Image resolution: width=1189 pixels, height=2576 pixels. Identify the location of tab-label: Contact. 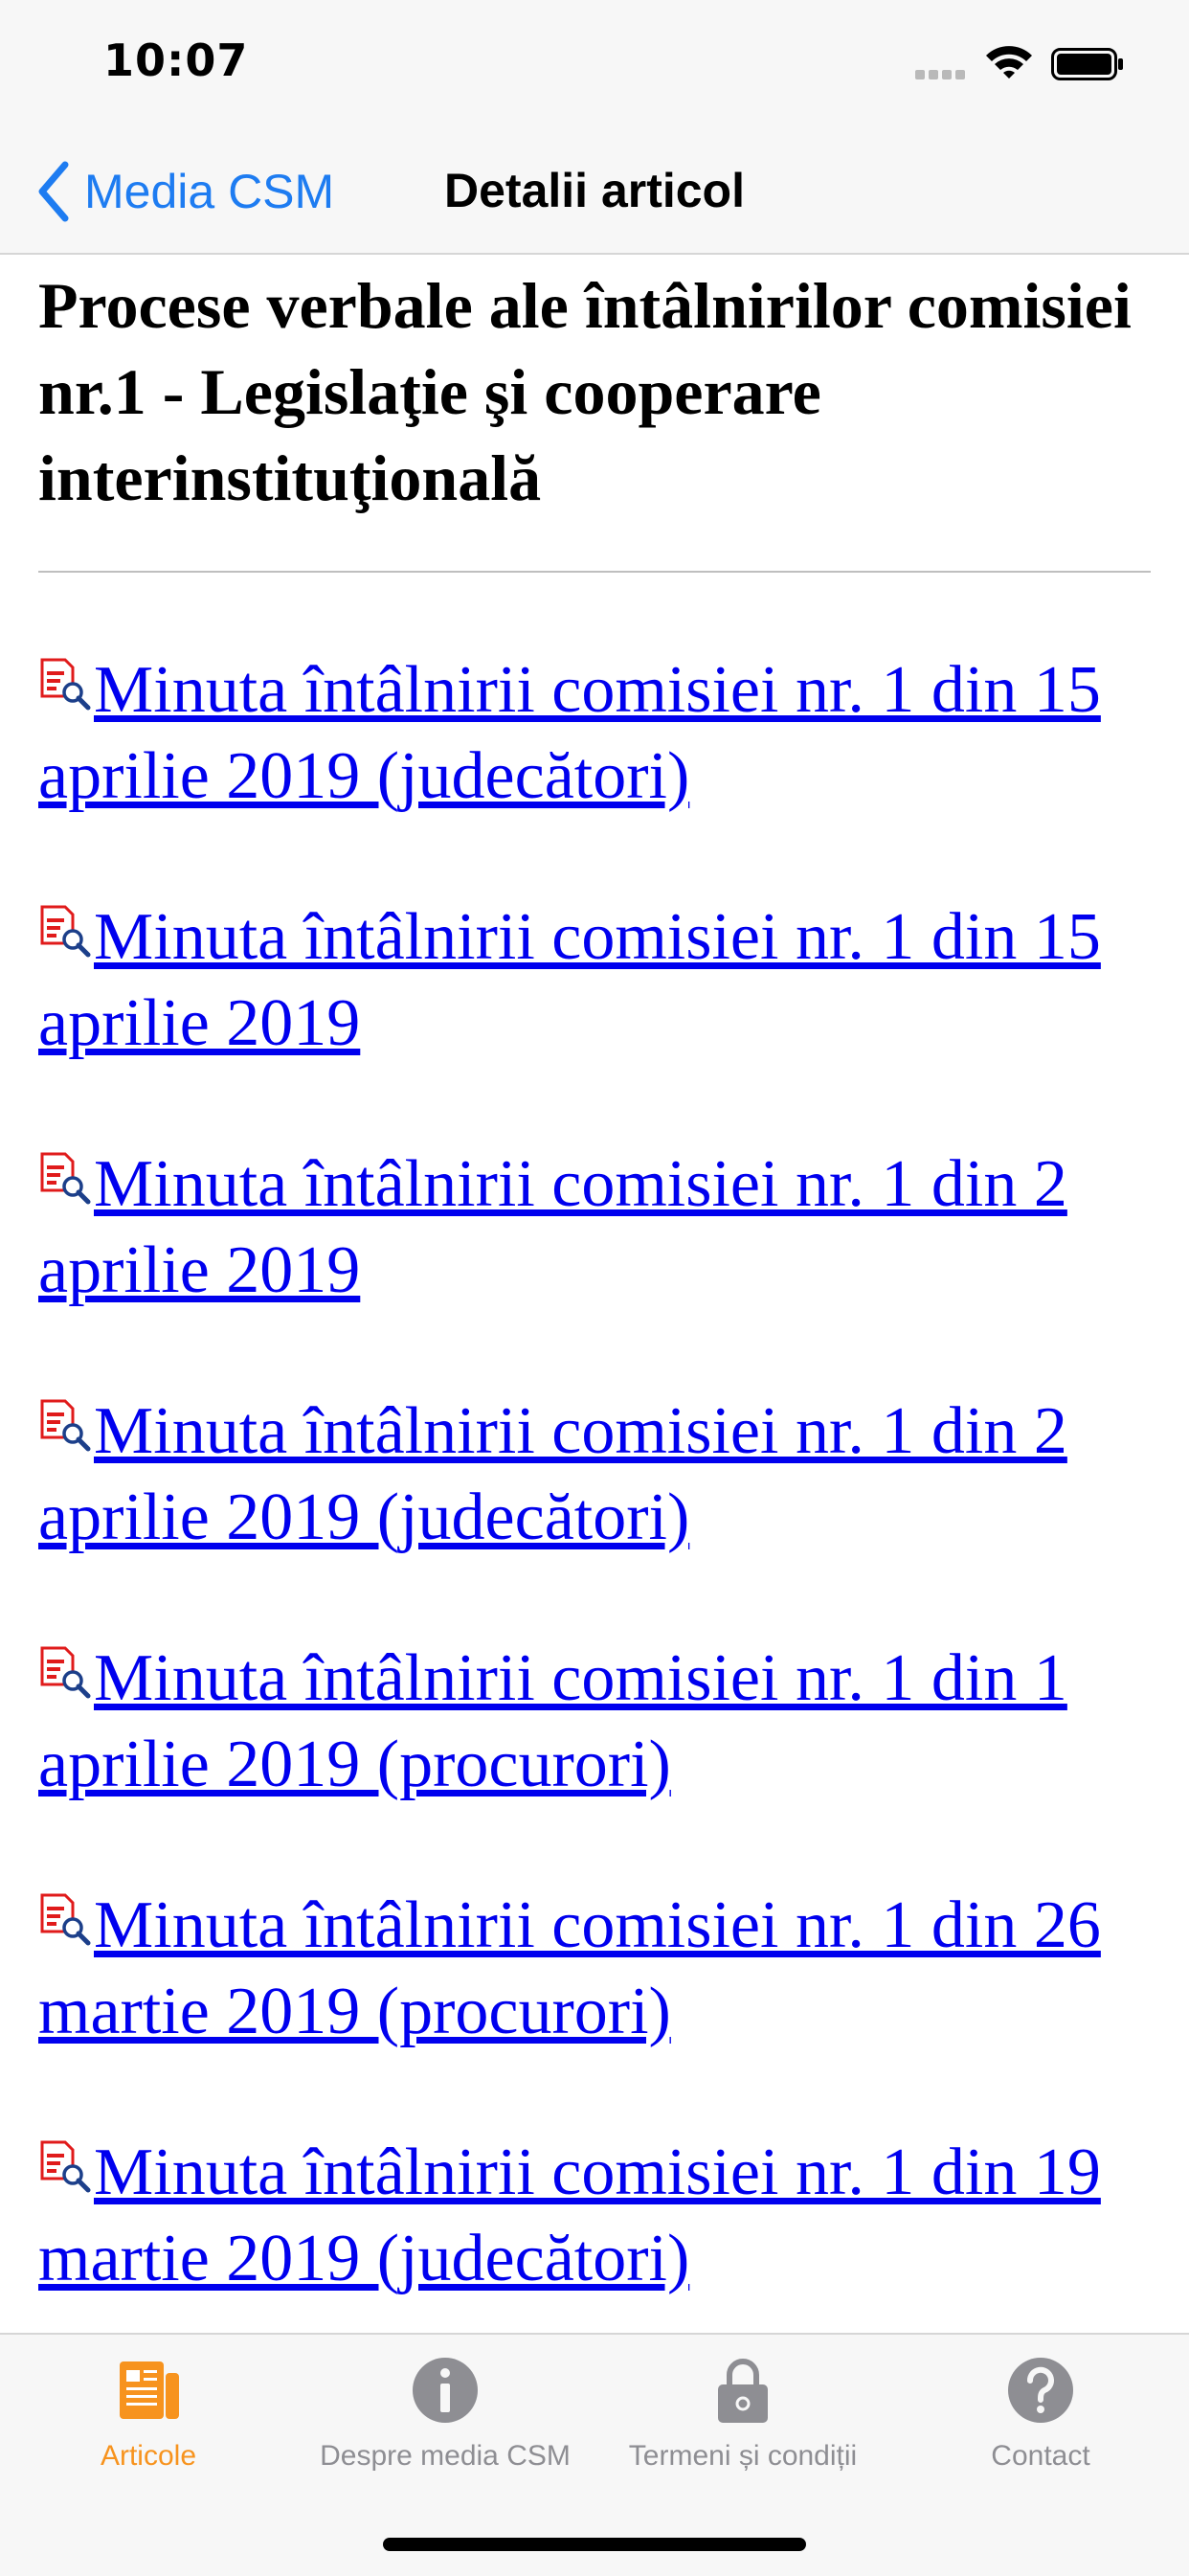
(1040, 2456).